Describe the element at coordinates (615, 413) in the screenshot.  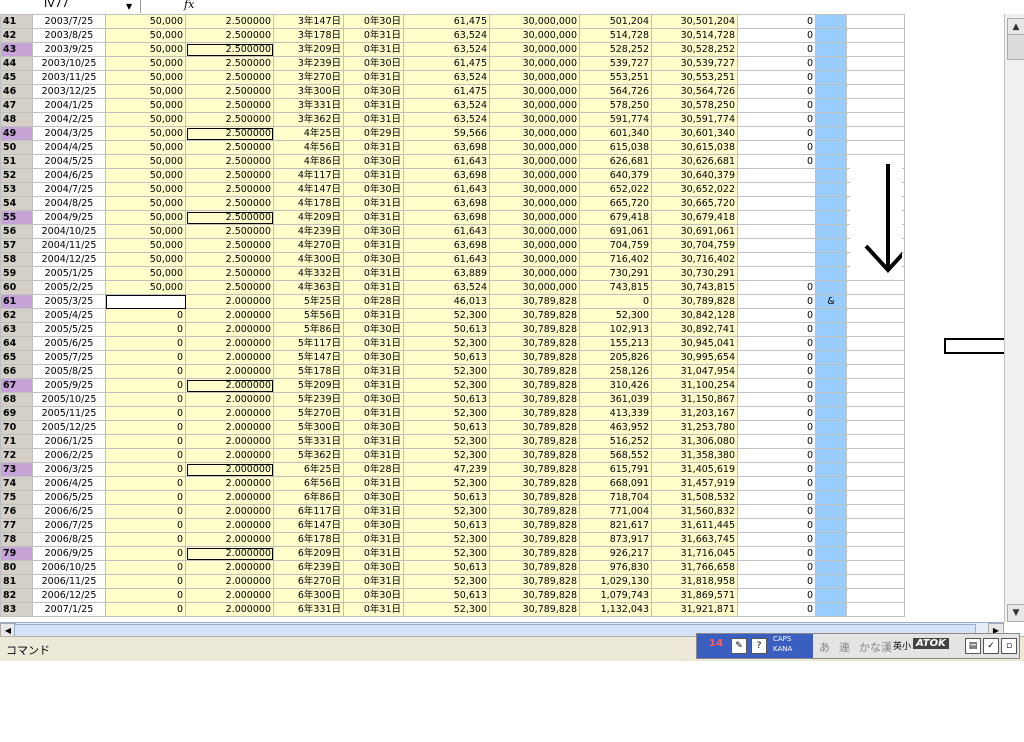
I see `accumulated-cell: 413,339` at that location.